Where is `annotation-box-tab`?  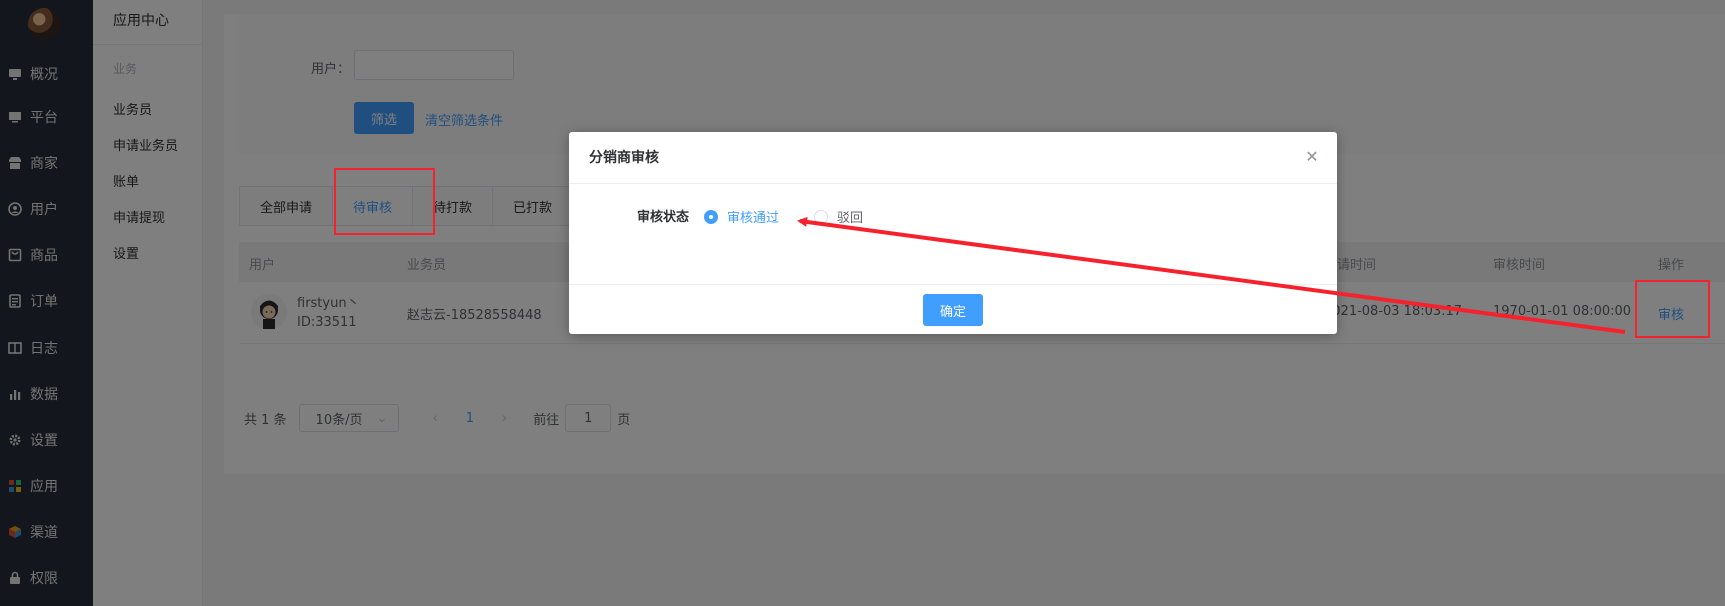 annotation-box-tab is located at coordinates (384, 201).